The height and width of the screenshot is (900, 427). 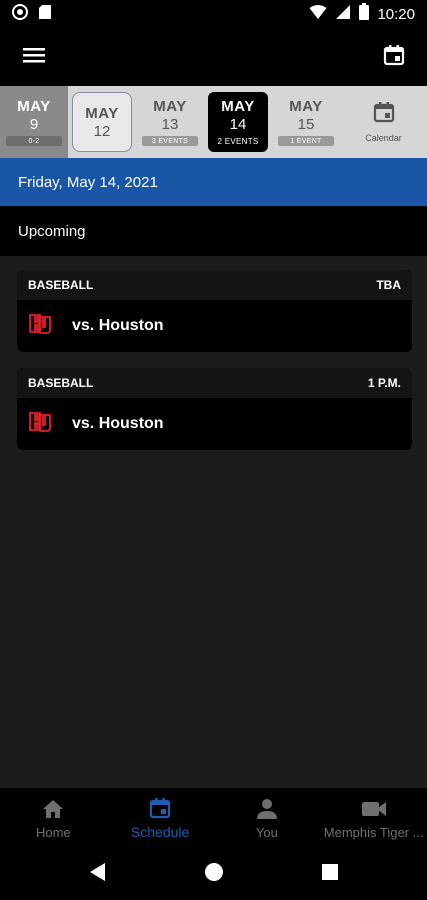 I want to click on event-card: BASEBALL 1 P.M. vs. Houston, so click(x=214, y=409).